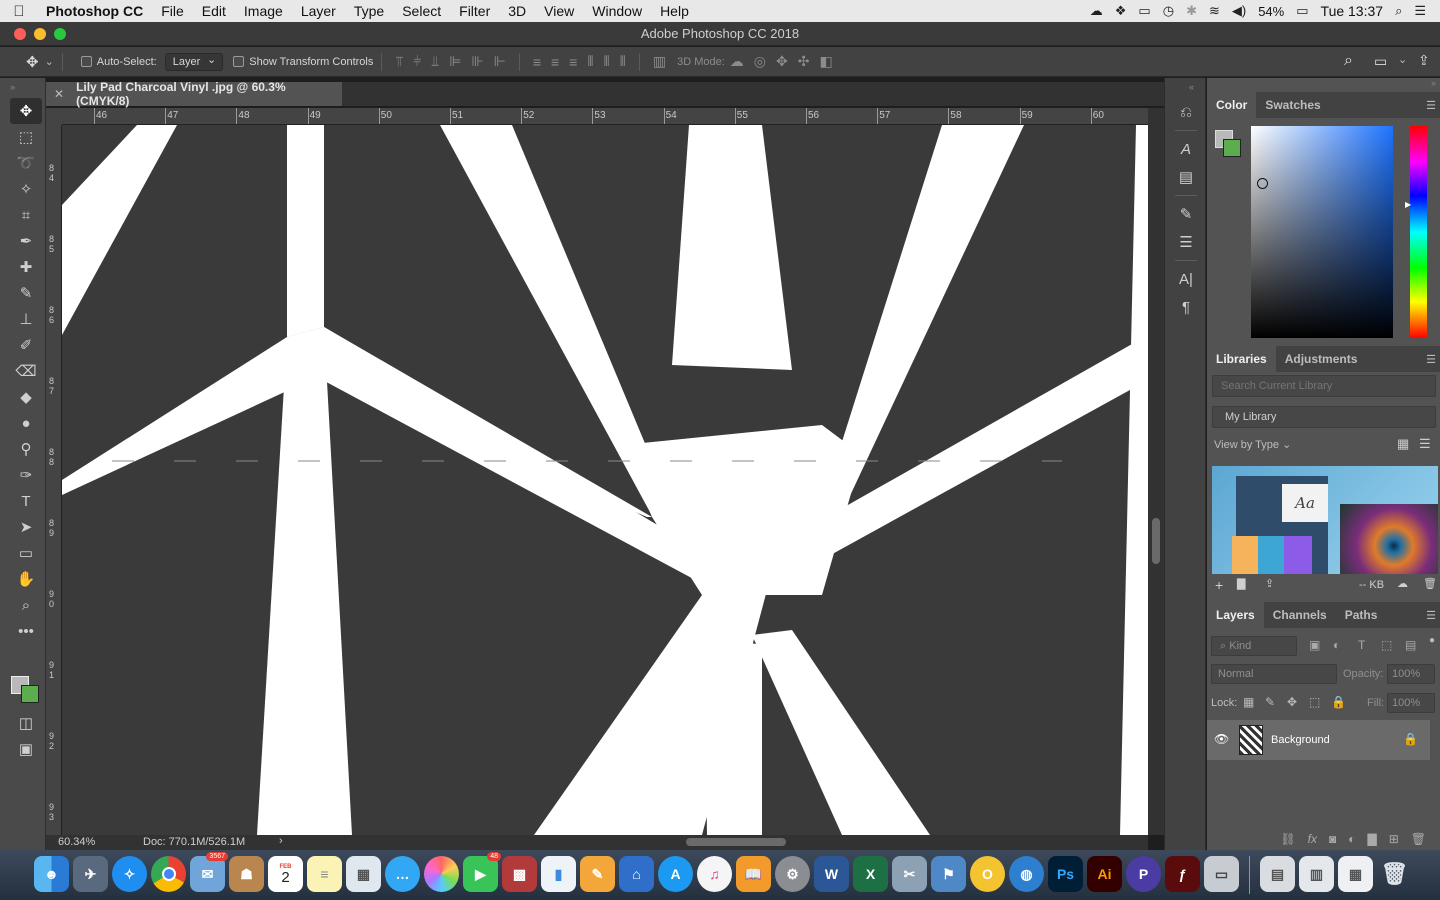 The width and height of the screenshot is (1440, 900). What do you see at coordinates (1316, 874) in the screenshot?
I see `documents-stack-icon: ▥` at bounding box center [1316, 874].